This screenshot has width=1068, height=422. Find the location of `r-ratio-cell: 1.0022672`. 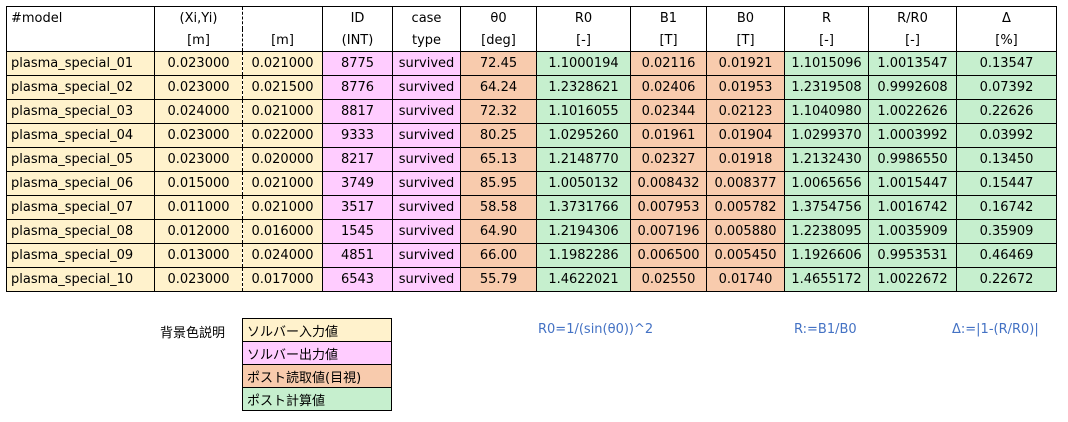

r-ratio-cell: 1.0022672 is located at coordinates (912, 279).